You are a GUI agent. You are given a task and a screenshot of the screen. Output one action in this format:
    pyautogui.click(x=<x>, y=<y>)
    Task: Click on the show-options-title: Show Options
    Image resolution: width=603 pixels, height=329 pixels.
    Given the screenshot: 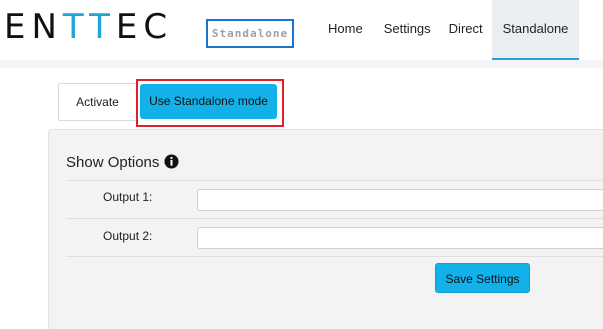 What is the action you would take?
    pyautogui.click(x=113, y=162)
    